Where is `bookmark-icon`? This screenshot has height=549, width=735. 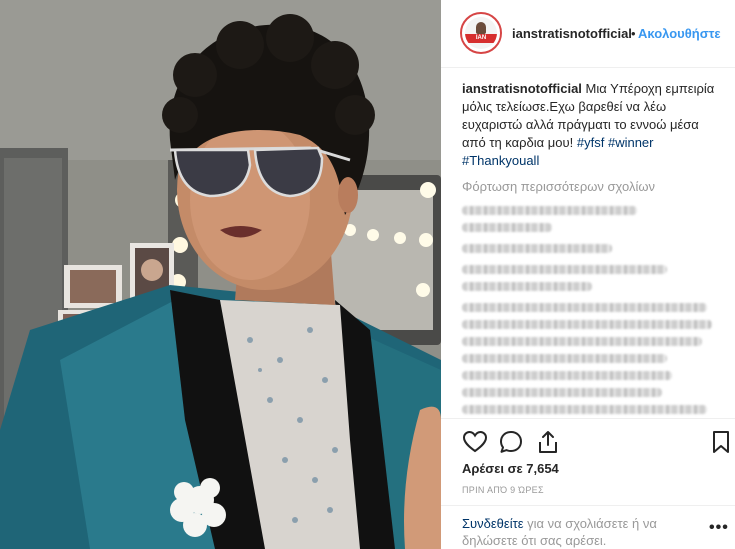
bookmark-icon is located at coordinates (721, 442).